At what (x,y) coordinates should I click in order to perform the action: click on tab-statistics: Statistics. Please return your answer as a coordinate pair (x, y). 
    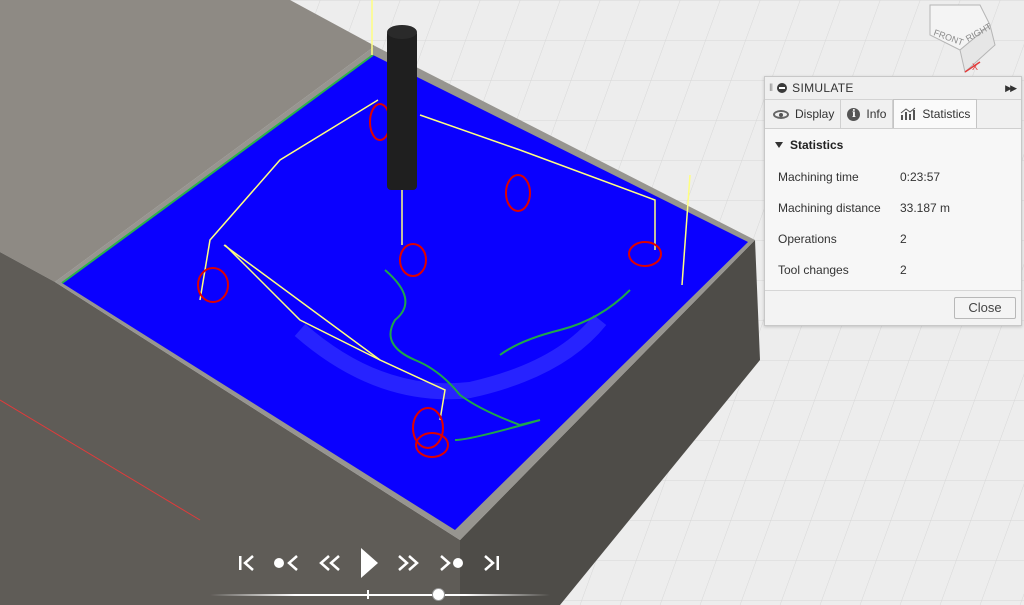
    Looking at the image, I should click on (935, 113).